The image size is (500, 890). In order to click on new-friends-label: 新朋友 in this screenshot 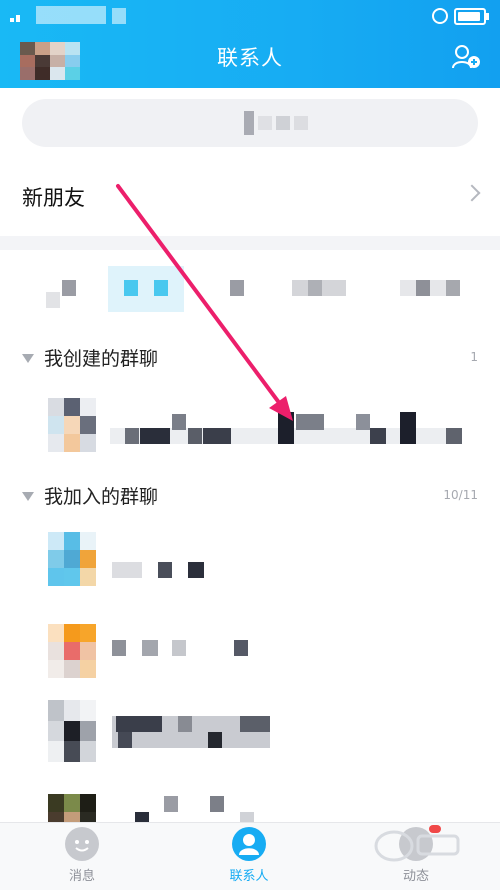, I will do `click(53, 198)`.